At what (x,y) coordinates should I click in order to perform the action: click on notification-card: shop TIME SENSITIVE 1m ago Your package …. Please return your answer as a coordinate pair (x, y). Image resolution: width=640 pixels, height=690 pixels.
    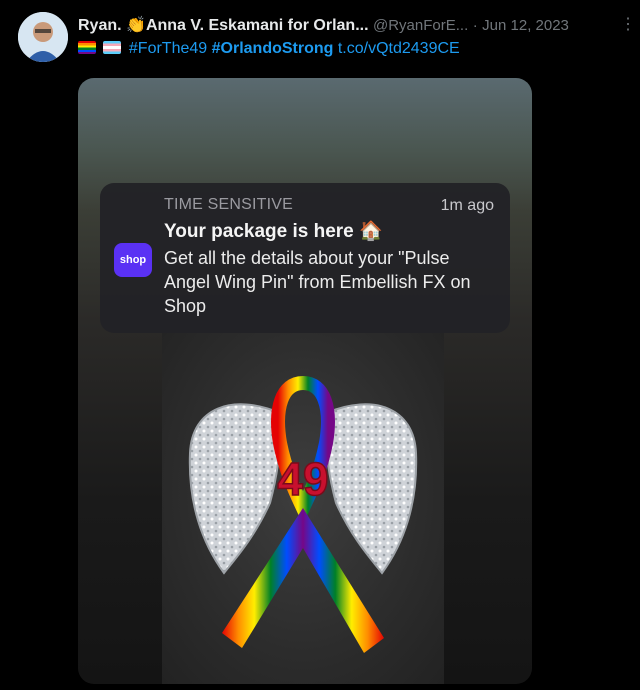
    Looking at the image, I should click on (305, 258).